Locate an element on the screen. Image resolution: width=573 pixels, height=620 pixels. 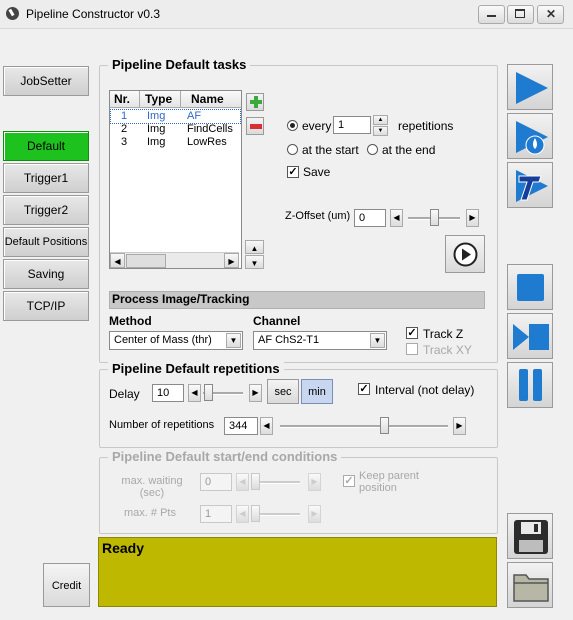
repetition-right-arrow-icon: ▶ is located at coordinates (459, 426).